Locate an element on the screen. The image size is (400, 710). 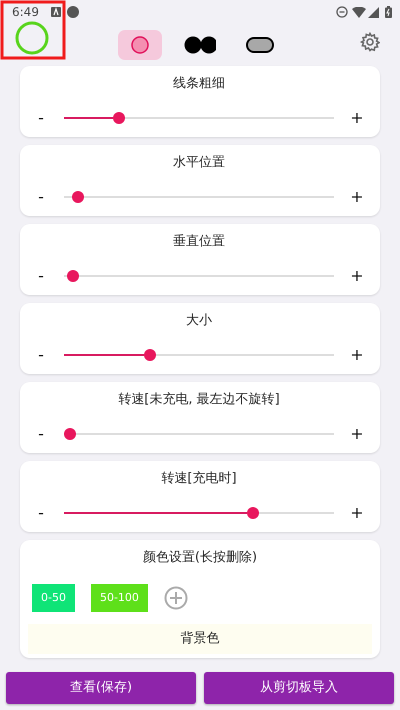
setting-label: 垂直位置 is located at coordinates (199, 242).